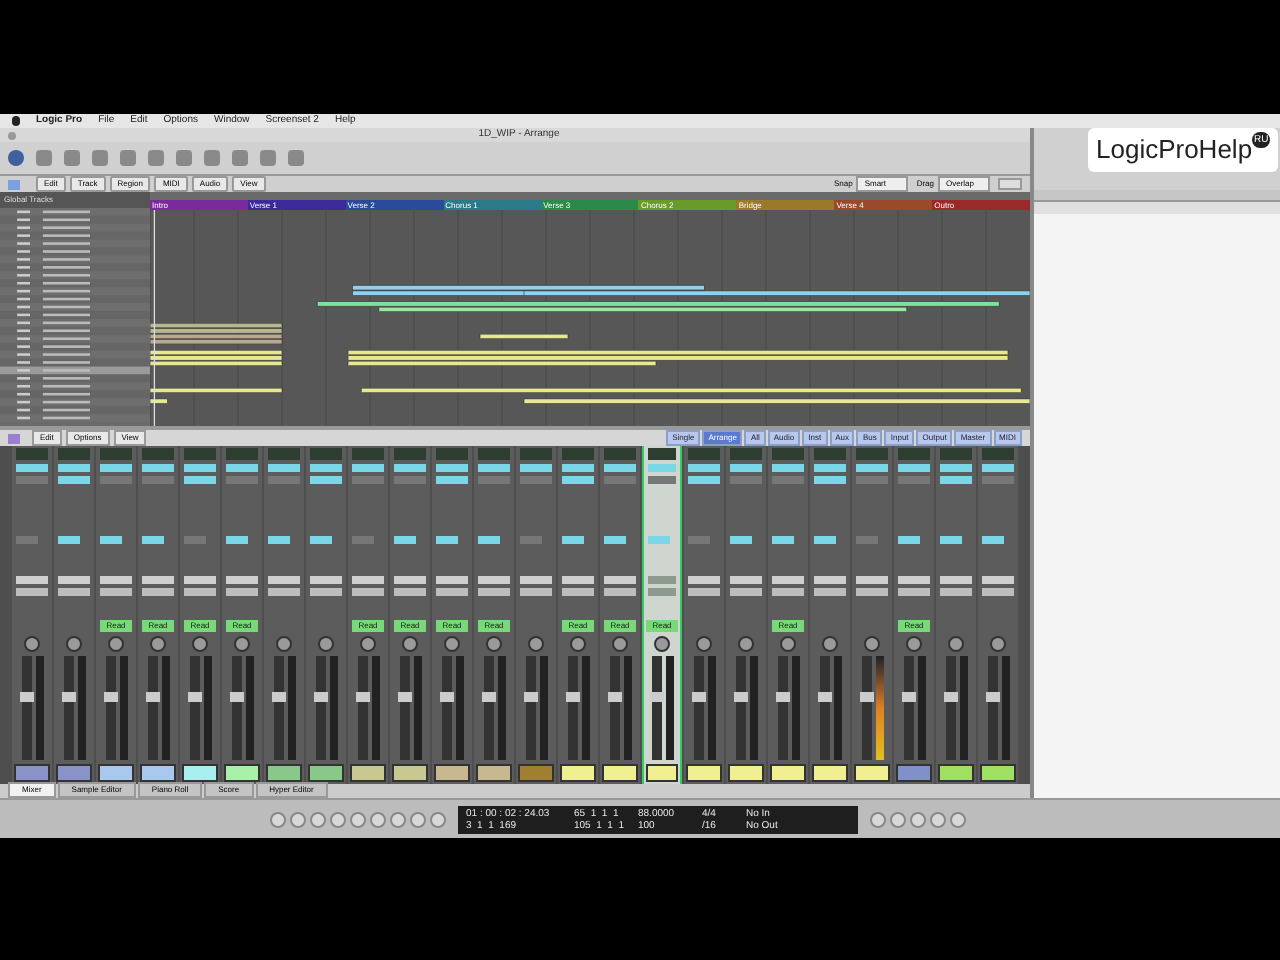 The width and height of the screenshot is (1280, 960). I want to click on close-icon, so click(12, 135).